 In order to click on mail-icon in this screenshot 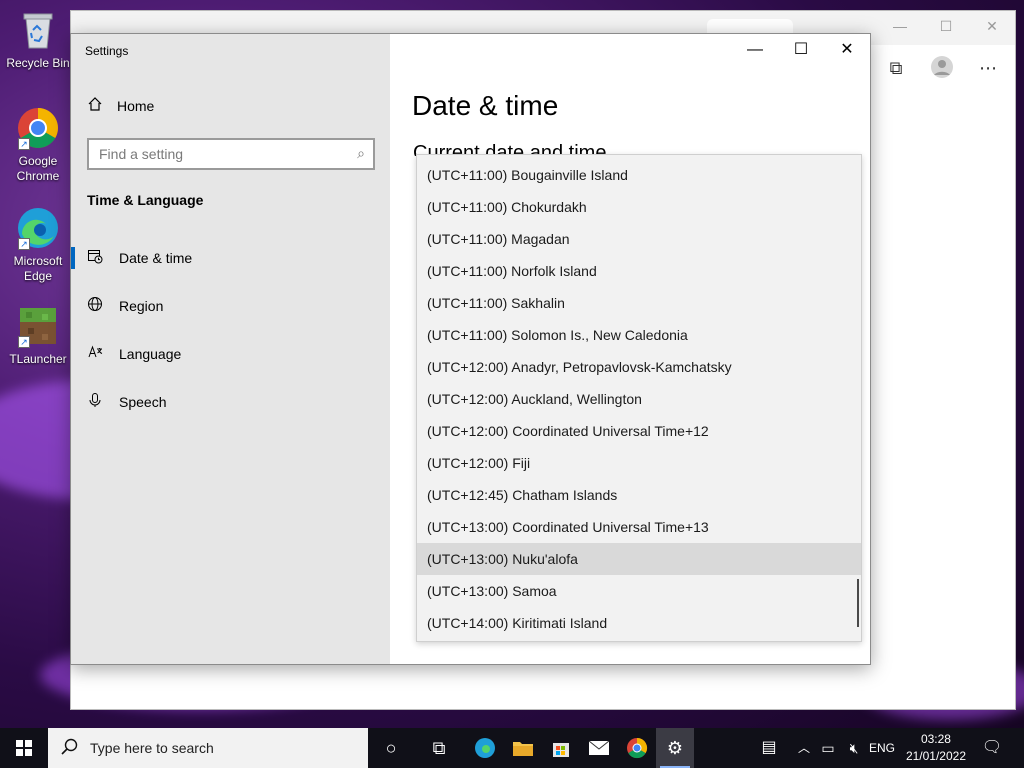, I will do `click(599, 748)`.